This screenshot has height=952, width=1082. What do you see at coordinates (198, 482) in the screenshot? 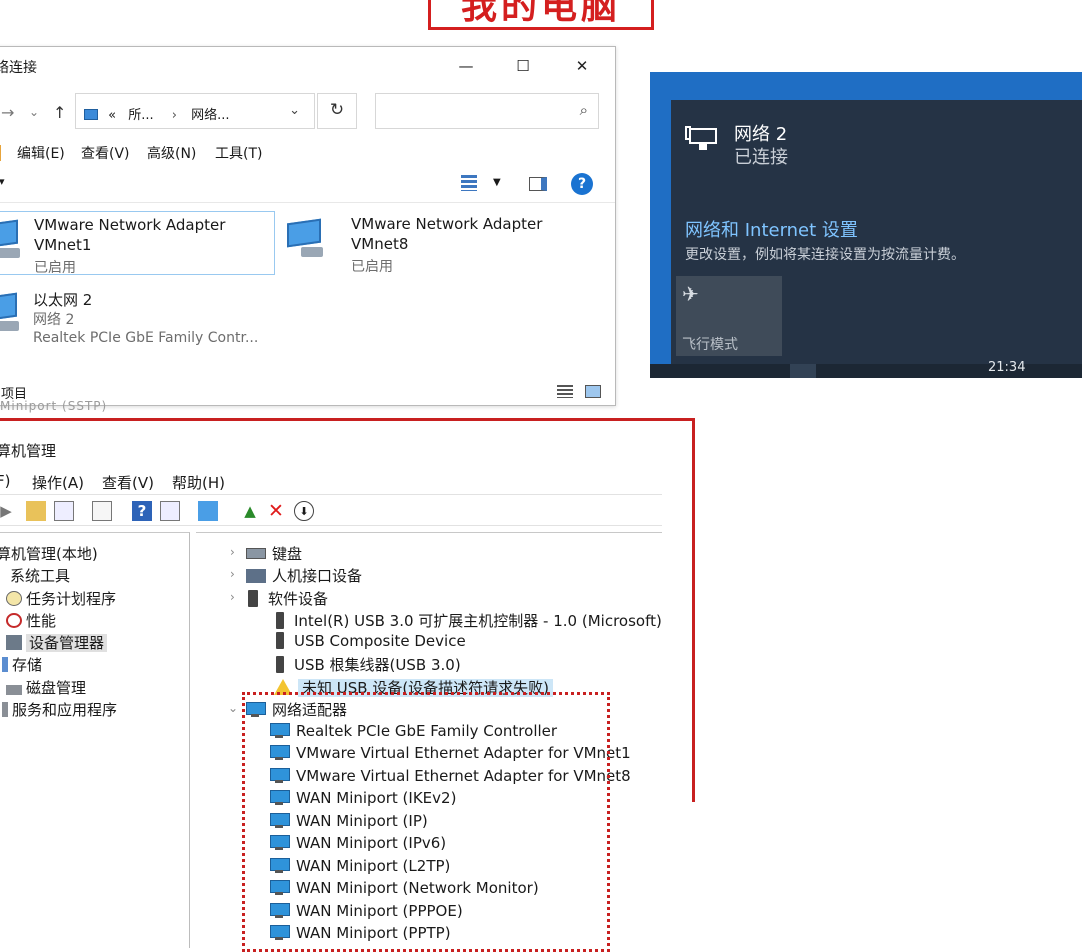
I see `menu-help: 帮助(H)` at bounding box center [198, 482].